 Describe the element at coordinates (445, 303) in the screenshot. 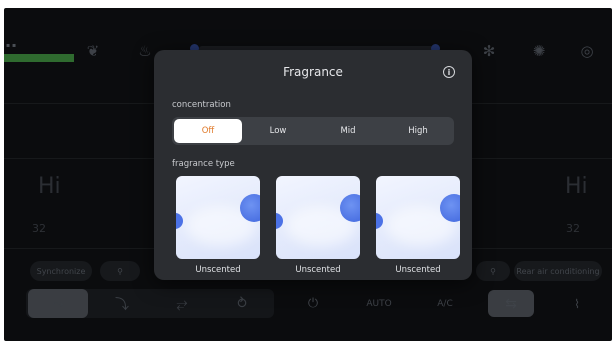

I see `ac-button: A/C` at that location.